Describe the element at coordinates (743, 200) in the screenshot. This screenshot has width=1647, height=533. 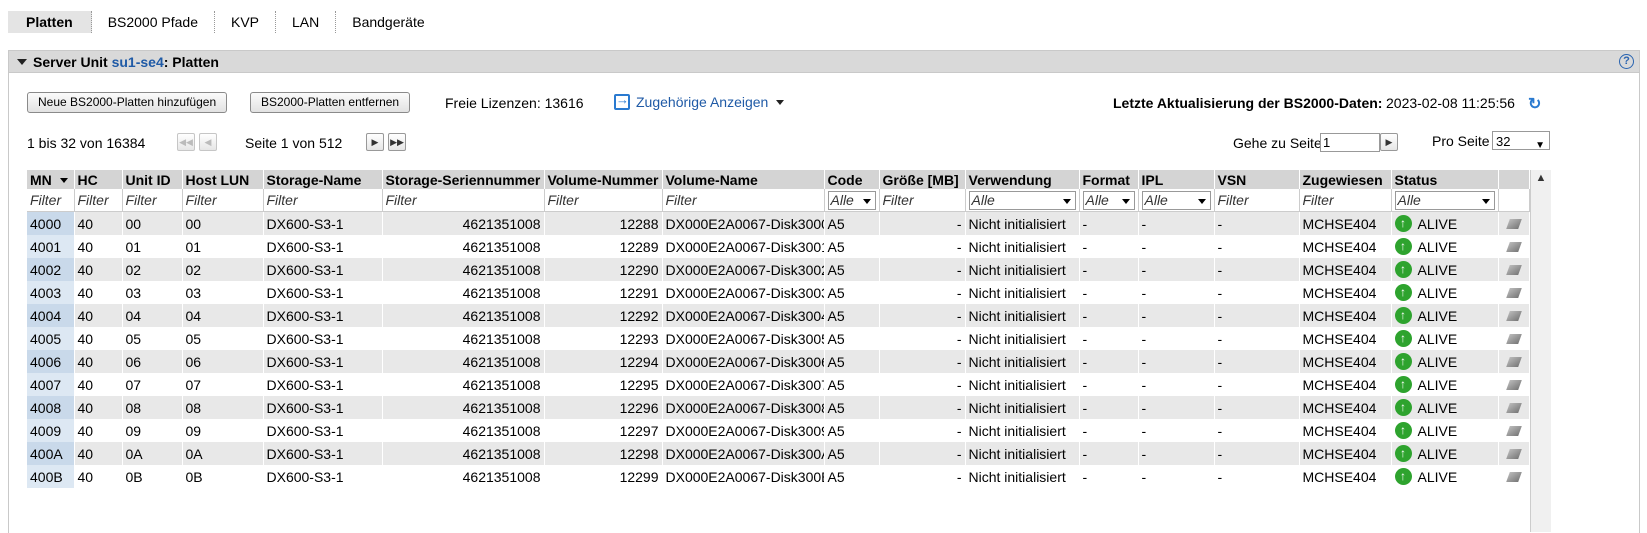
I see `filter-volume-name: Filter` at that location.